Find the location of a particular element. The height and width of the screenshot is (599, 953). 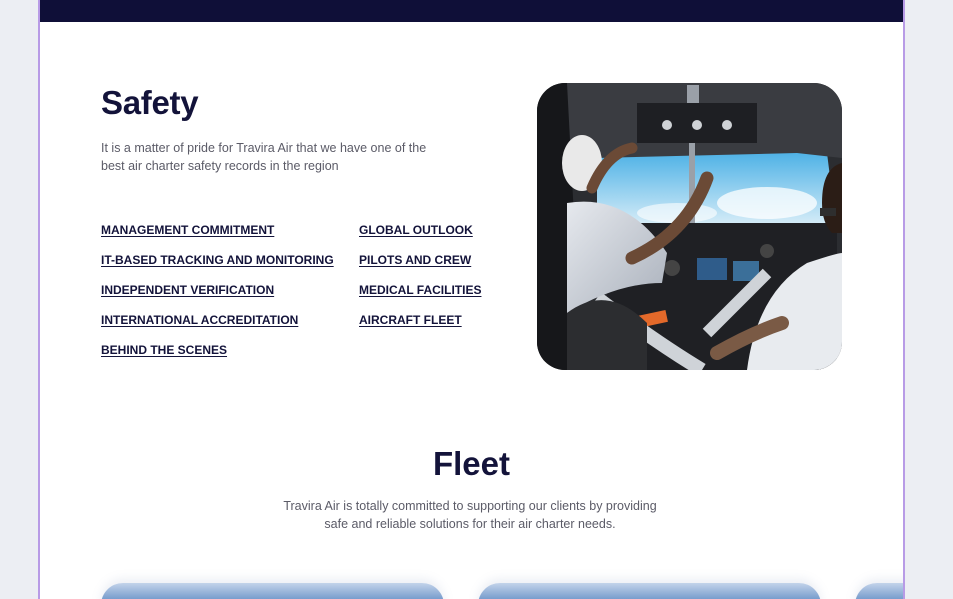

link-medical-facilities: MEDICAL FACILITIES is located at coordinates (420, 290).